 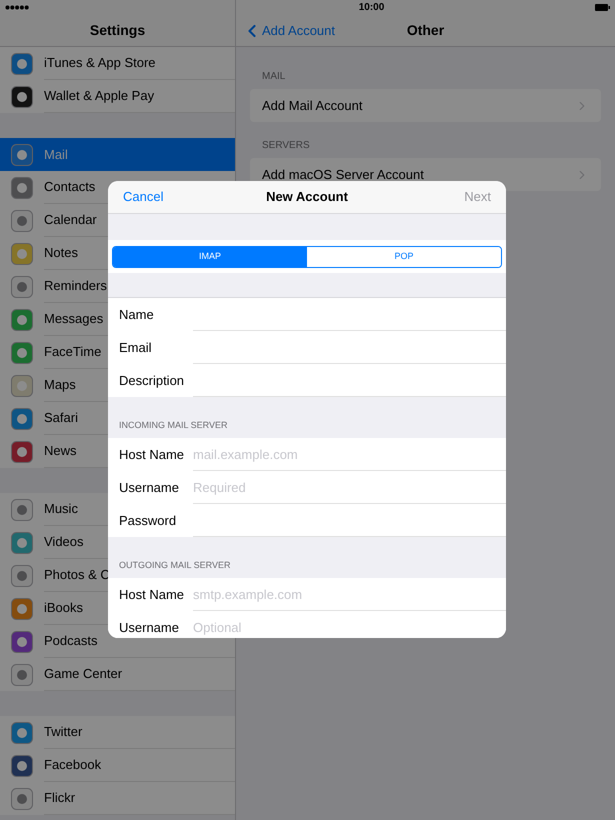 I want to click on section-header: MAIL, so click(x=273, y=77).